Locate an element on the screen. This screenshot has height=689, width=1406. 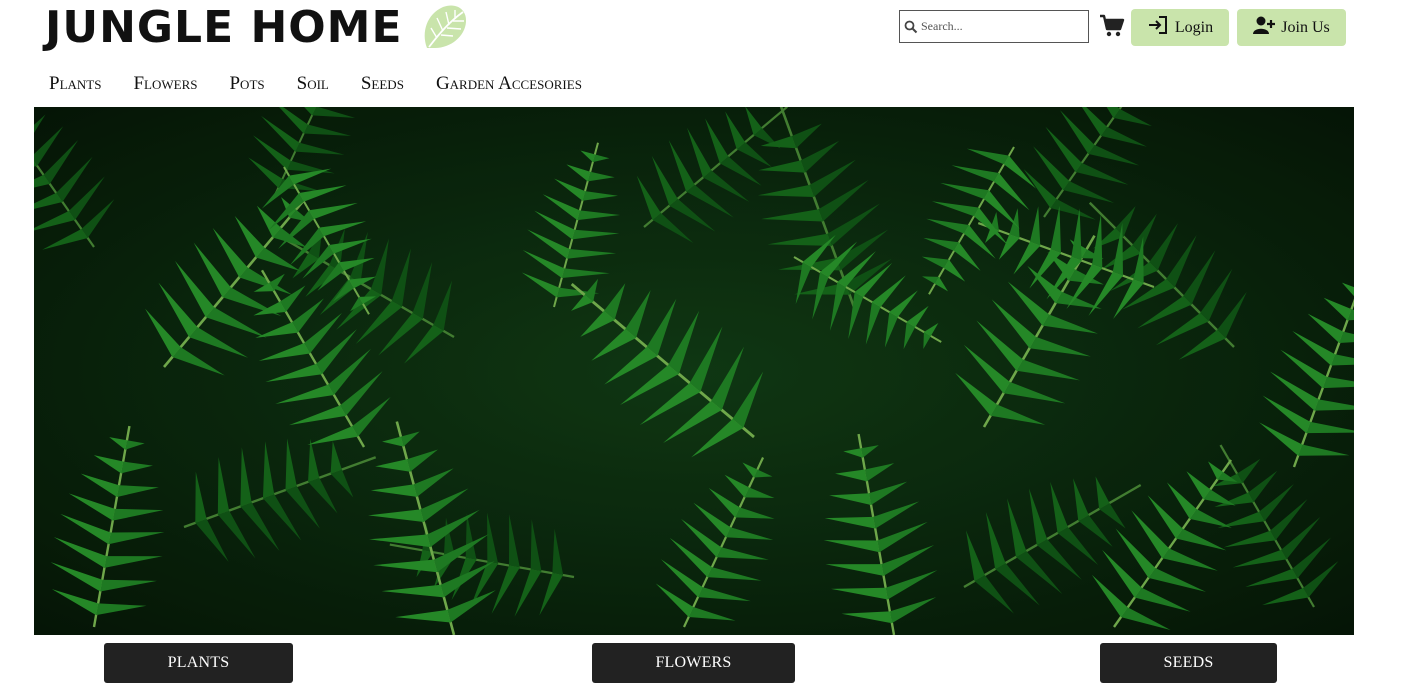
sign-in-icon is located at coordinates (1158, 27).